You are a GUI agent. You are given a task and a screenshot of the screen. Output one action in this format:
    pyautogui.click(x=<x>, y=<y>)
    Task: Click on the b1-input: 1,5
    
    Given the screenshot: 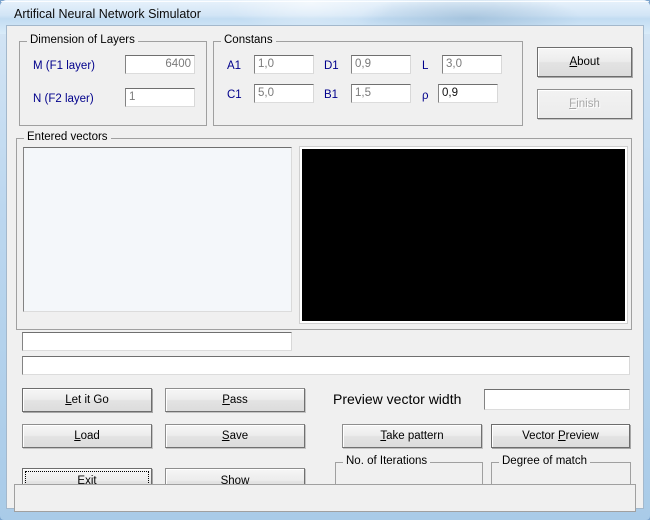 What is the action you would take?
    pyautogui.click(x=381, y=93)
    